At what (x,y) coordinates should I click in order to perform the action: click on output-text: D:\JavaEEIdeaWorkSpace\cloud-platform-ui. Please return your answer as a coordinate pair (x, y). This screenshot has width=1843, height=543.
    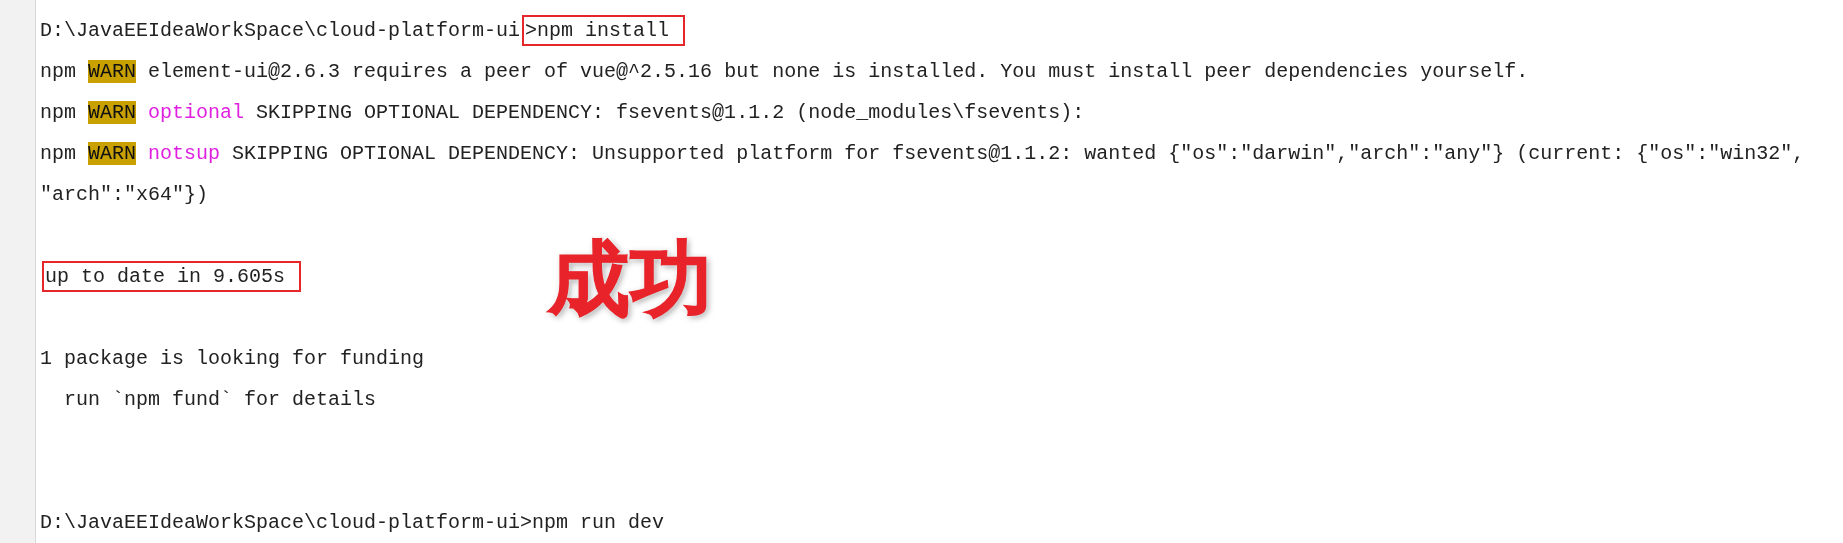
    Looking at the image, I should click on (280, 30).